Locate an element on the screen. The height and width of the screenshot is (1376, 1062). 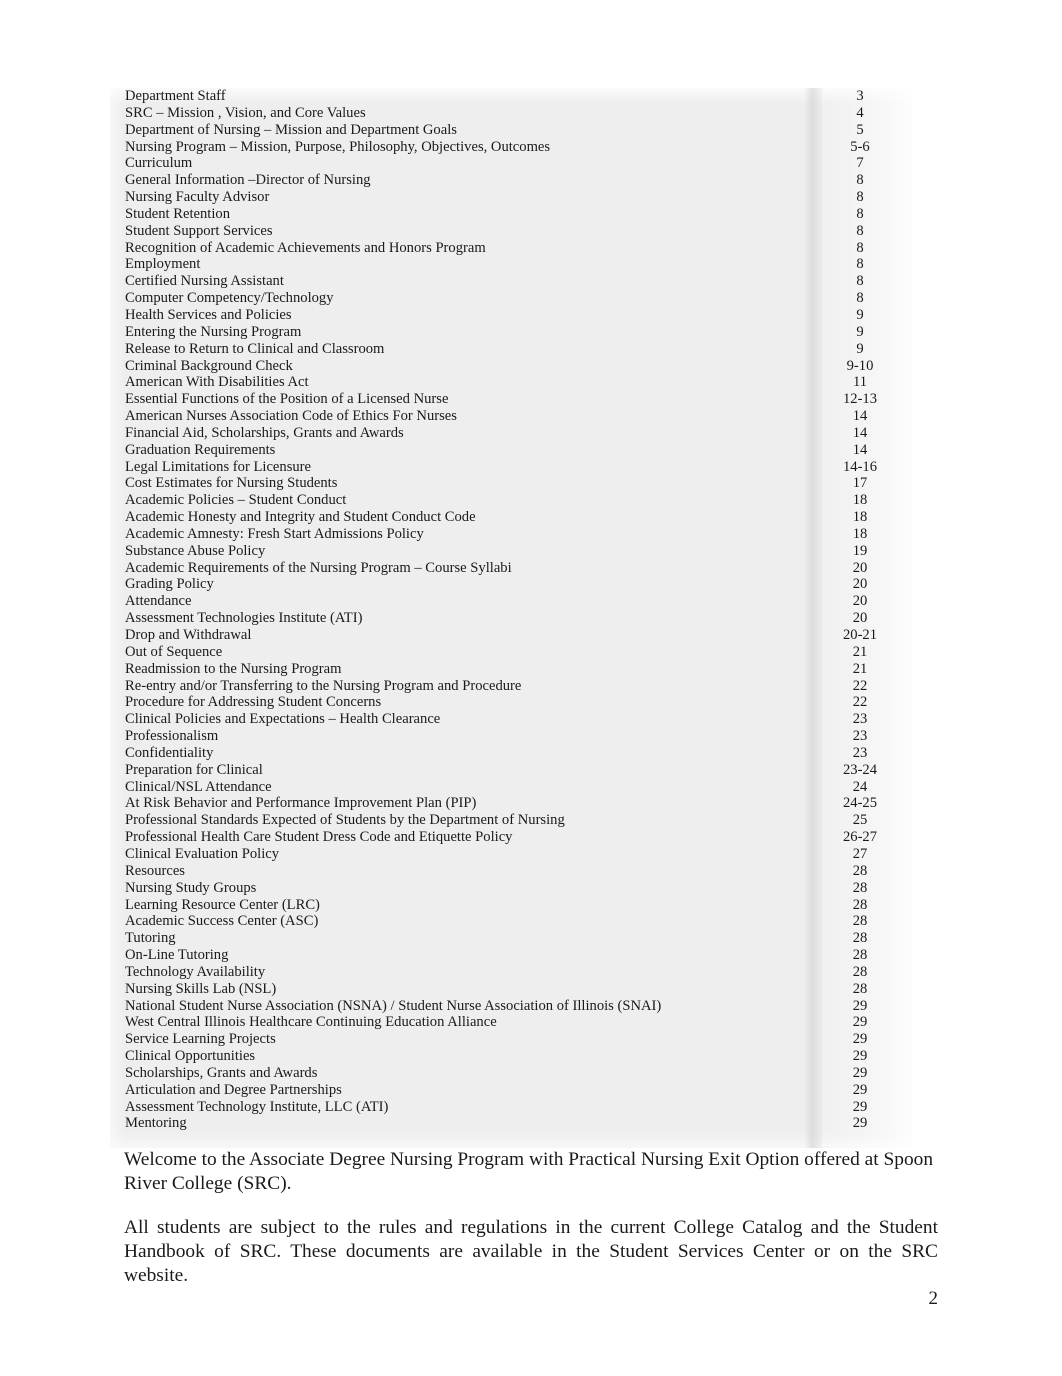
toc-entry: Scholarships, Grants and Awards 29 is located at coordinates (511, 1073).